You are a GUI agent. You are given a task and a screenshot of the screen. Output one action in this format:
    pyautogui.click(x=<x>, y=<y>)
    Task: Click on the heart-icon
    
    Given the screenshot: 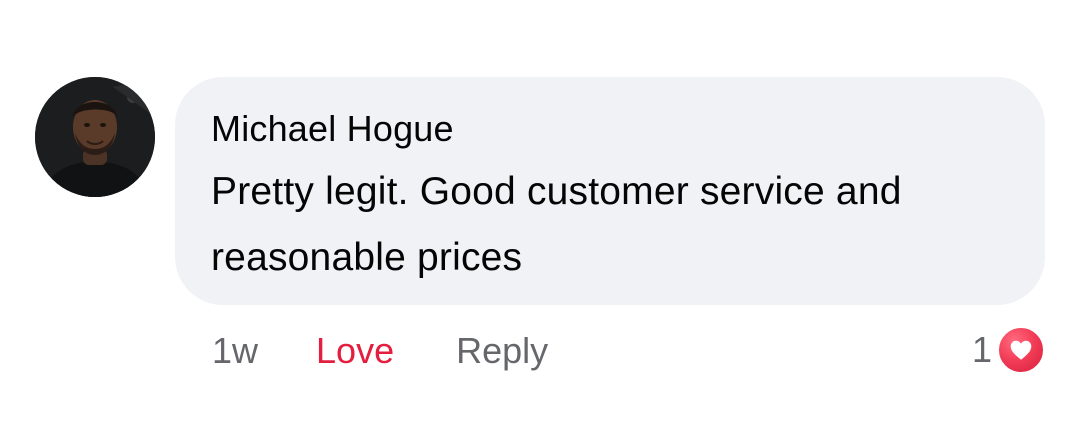 What is the action you would take?
    pyautogui.click(x=1021, y=350)
    